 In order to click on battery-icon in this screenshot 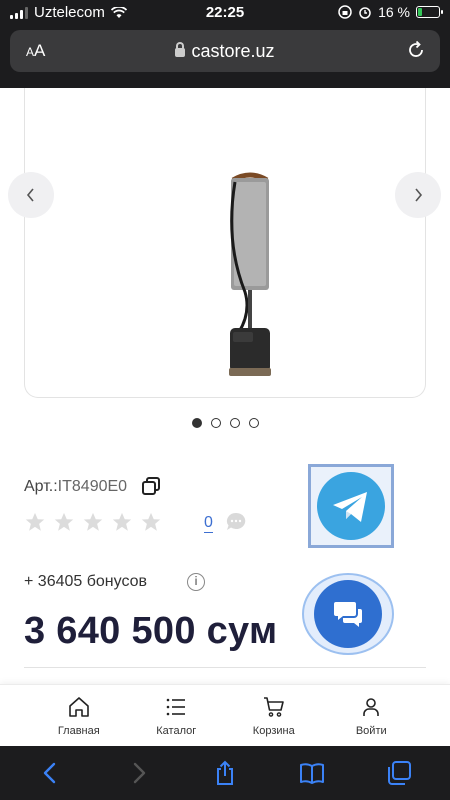, I will do `click(429, 12)`.